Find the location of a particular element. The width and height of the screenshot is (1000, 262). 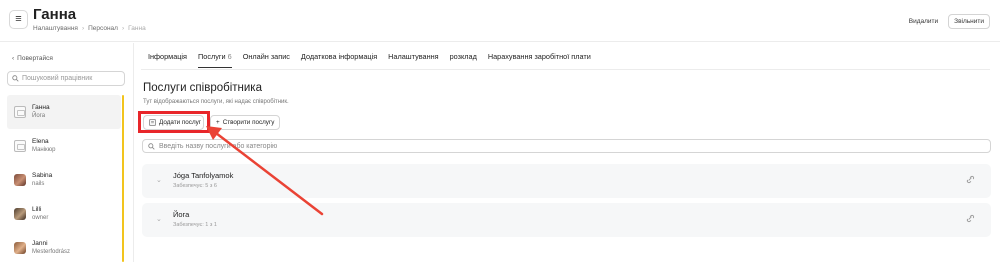

service-search-placeholder: Введіть назву послуги або категорію is located at coordinates (218, 146).